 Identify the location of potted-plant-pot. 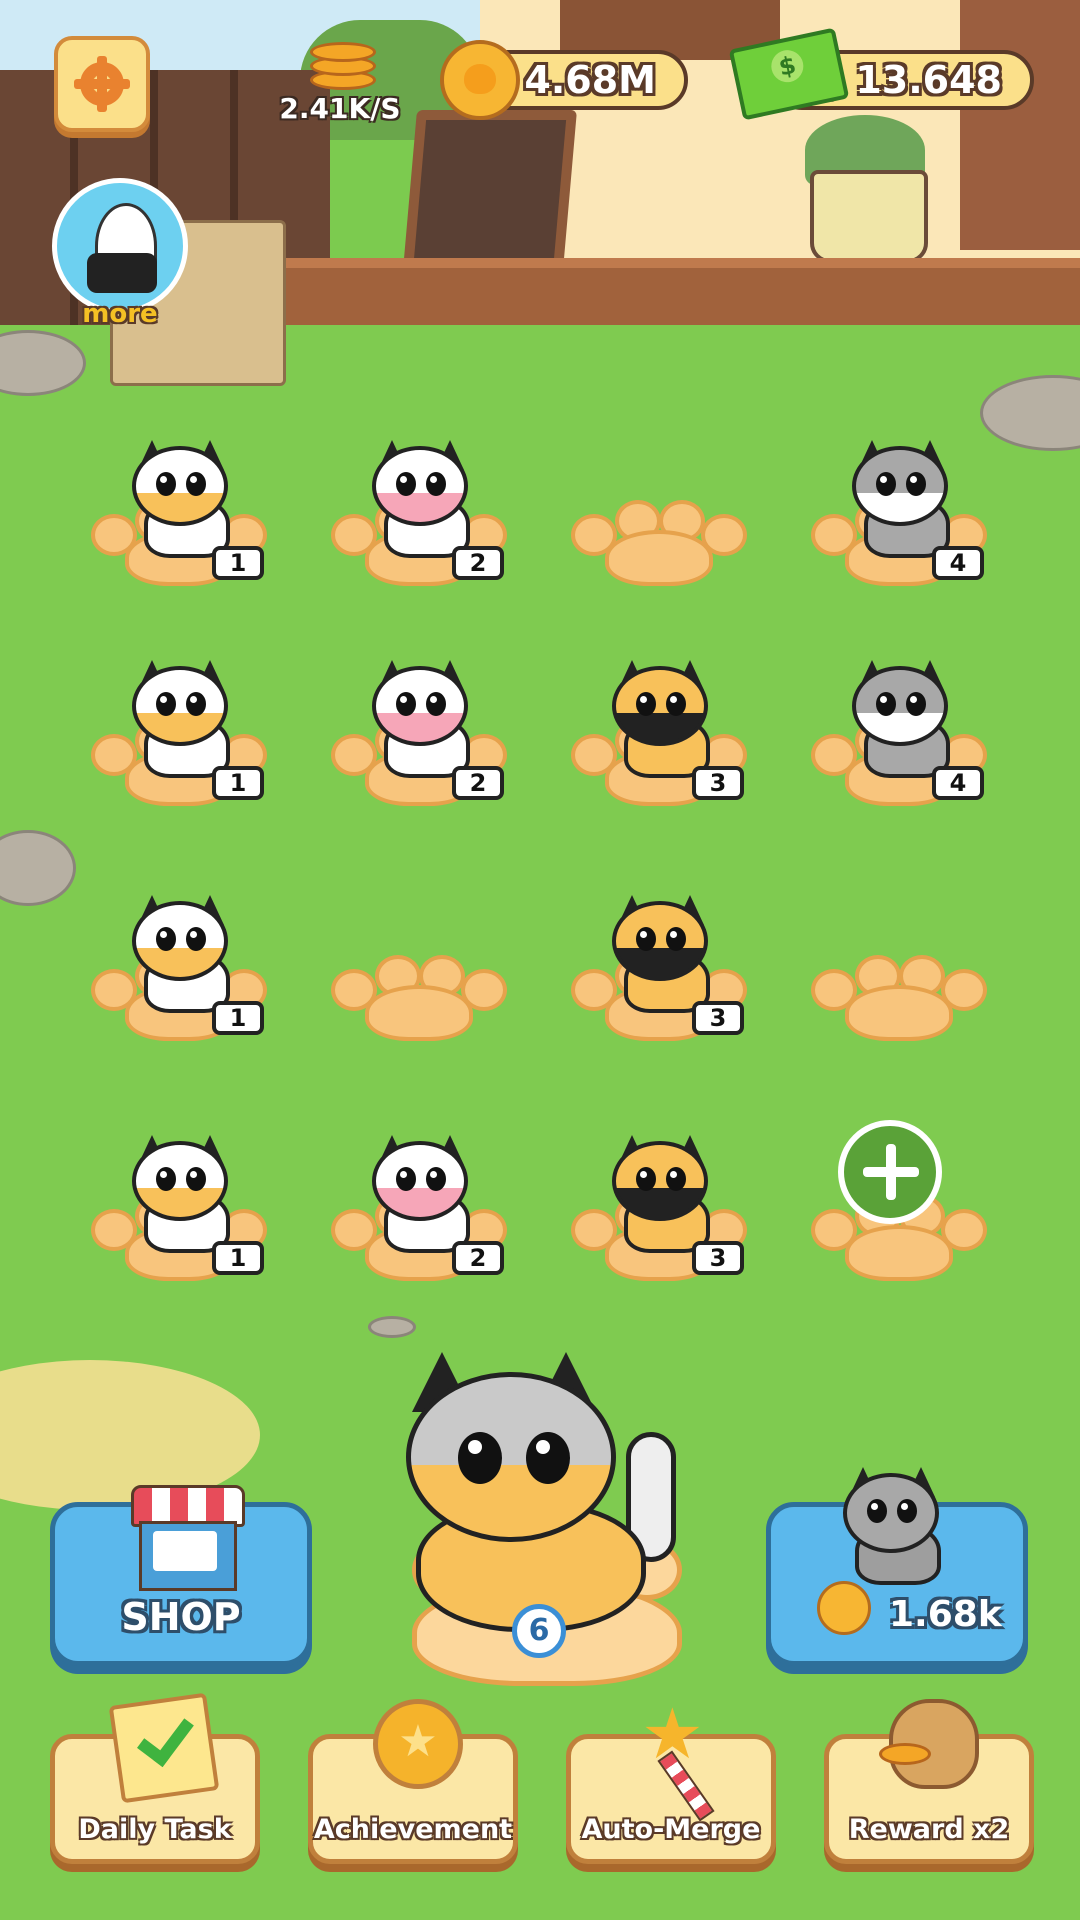
(869, 216).